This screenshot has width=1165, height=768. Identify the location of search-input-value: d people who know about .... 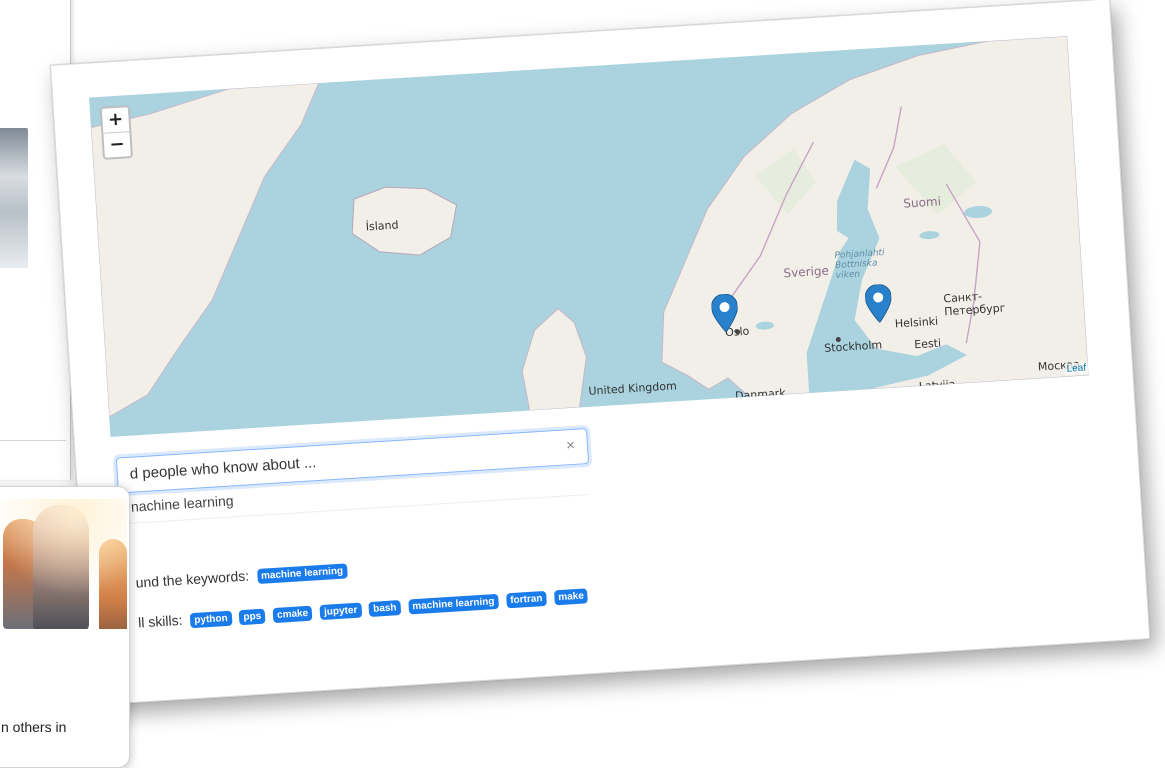
(223, 468).